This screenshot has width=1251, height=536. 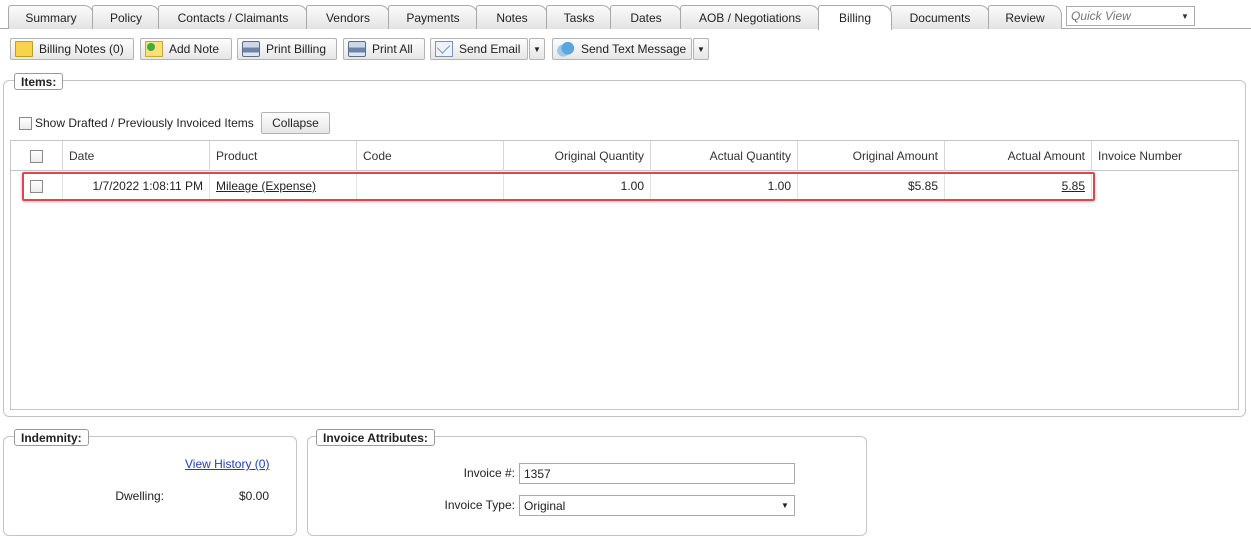 What do you see at coordinates (51, 437) in the screenshot?
I see `indemnity-legend: Indemnity:` at bounding box center [51, 437].